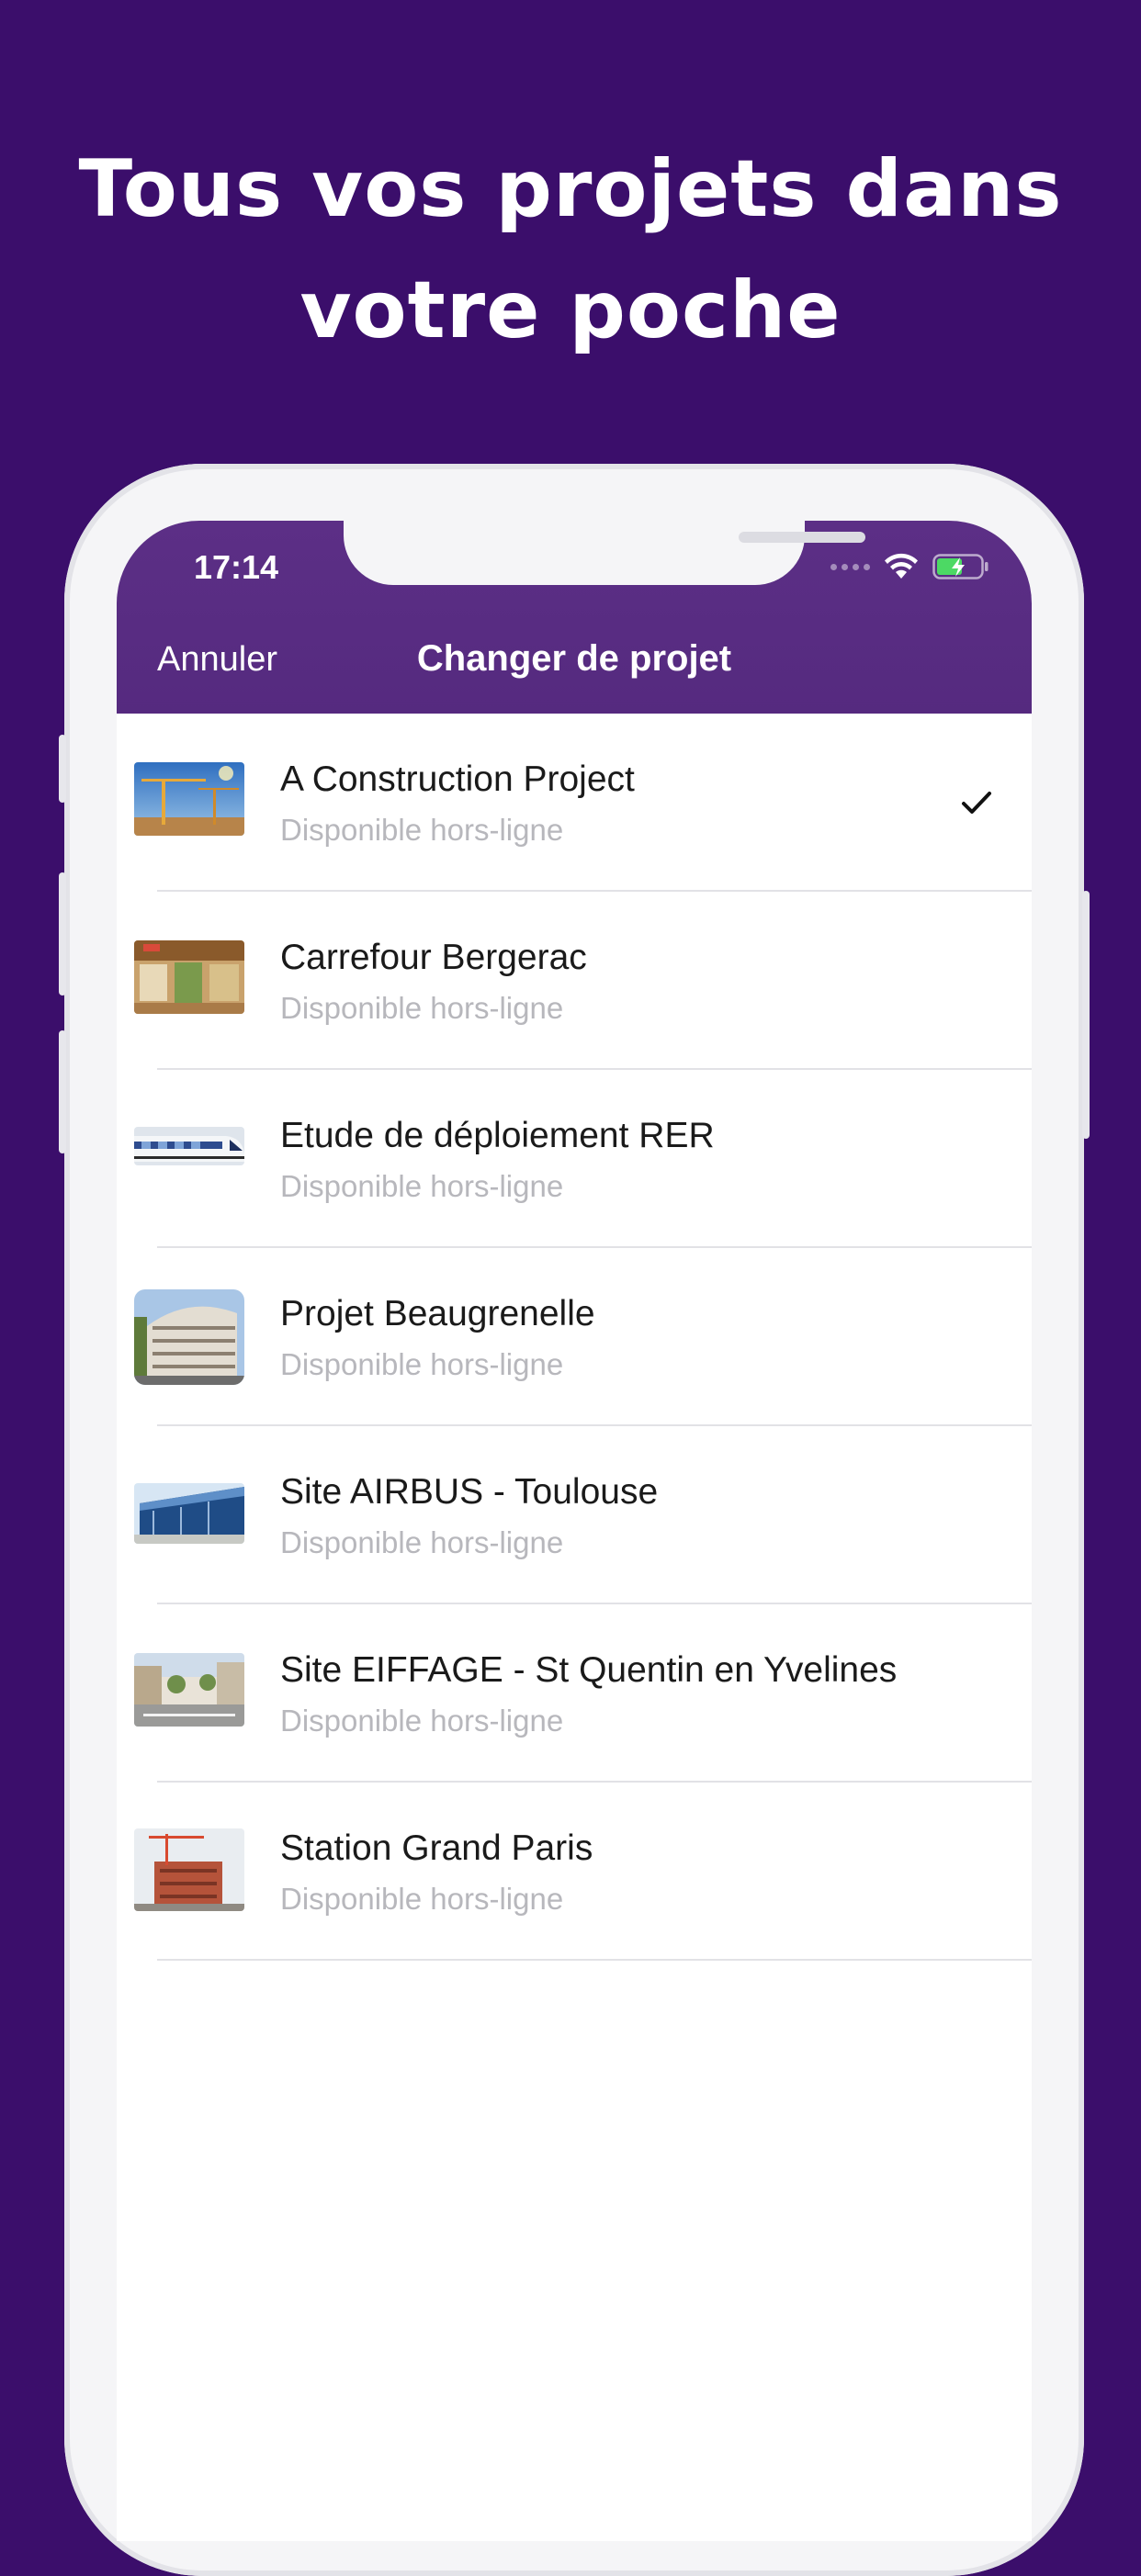 Image resolution: width=1141 pixels, height=2576 pixels. I want to click on phone-volume-up-button, so click(62, 934).